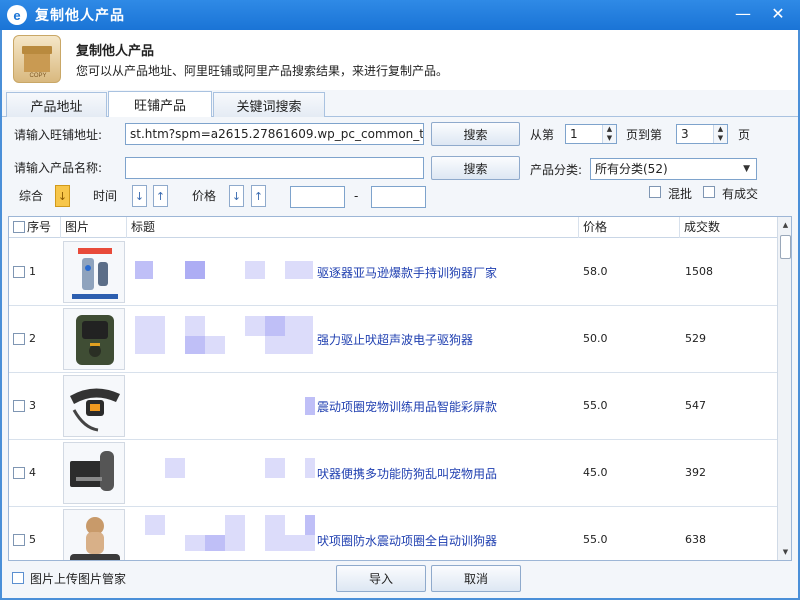 This screenshot has width=800, height=600. I want to click on table-vertical-scrollbar: ▲ ▼, so click(784, 388).